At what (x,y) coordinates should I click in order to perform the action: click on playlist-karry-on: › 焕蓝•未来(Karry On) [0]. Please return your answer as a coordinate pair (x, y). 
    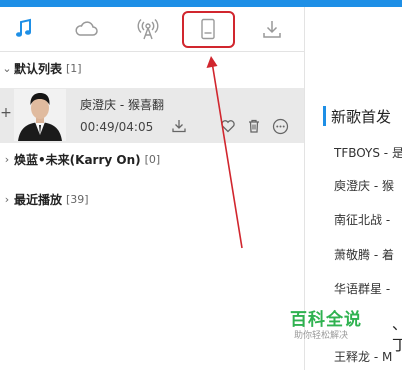
    Looking at the image, I should click on (152, 159).